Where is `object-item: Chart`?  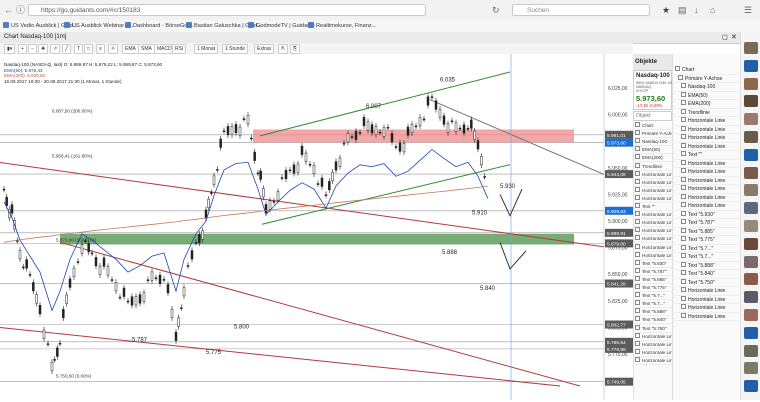 object-item: Chart is located at coordinates (652, 126).